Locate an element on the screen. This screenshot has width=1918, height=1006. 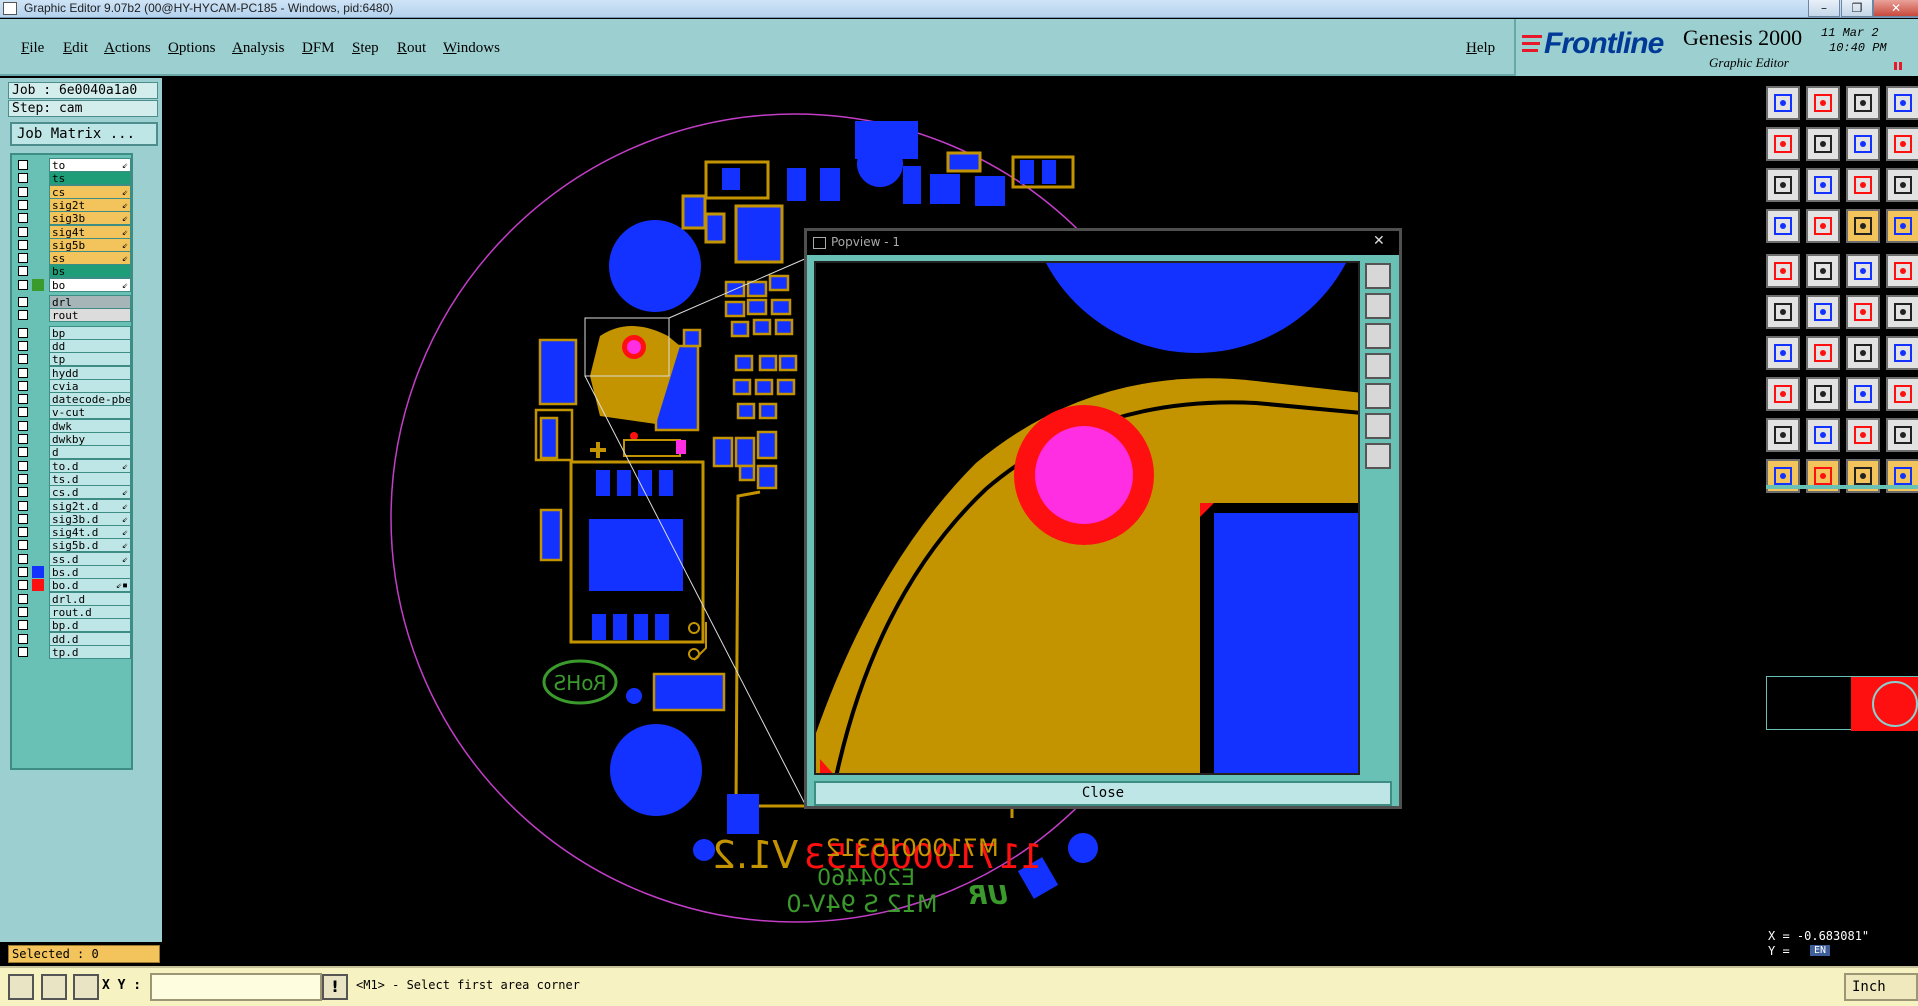
popview-tool-window-icon is located at coordinates (1378, 276).